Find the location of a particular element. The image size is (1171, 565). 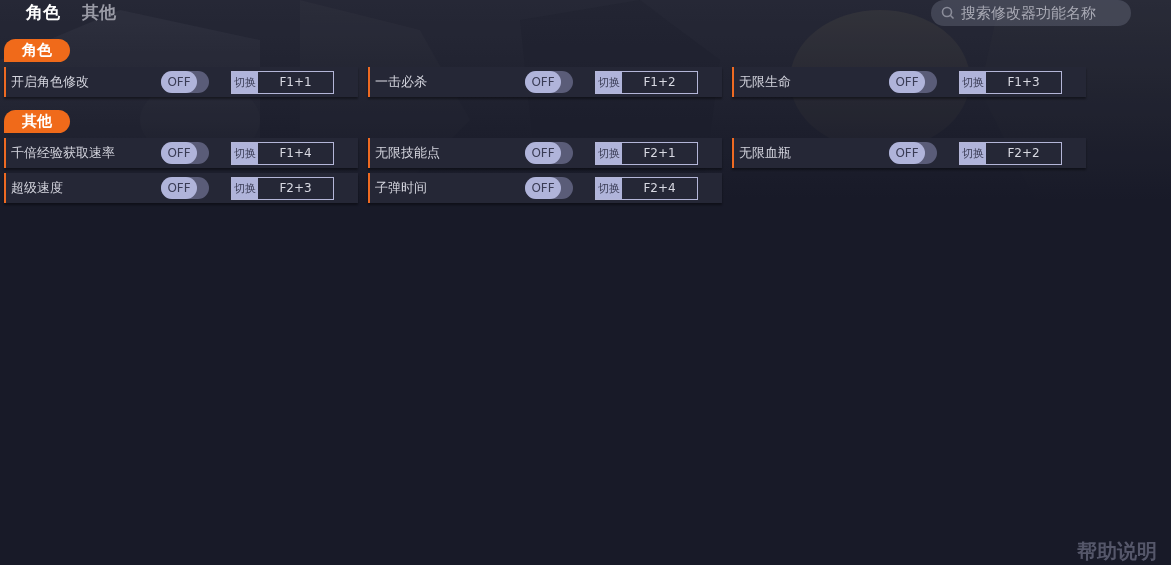

section-tag: 其他 is located at coordinates (37, 121).